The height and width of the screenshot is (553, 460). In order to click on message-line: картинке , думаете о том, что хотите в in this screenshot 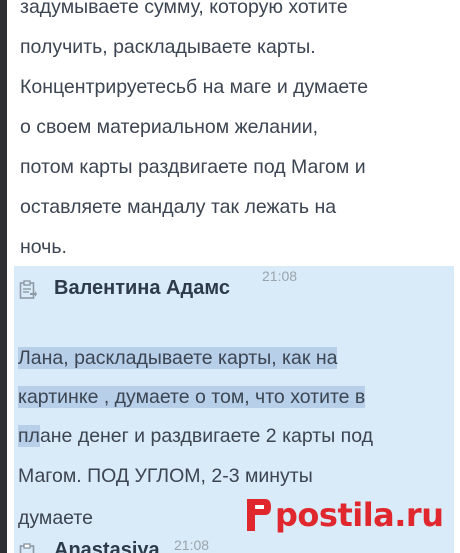, I will do `click(192, 397)`.